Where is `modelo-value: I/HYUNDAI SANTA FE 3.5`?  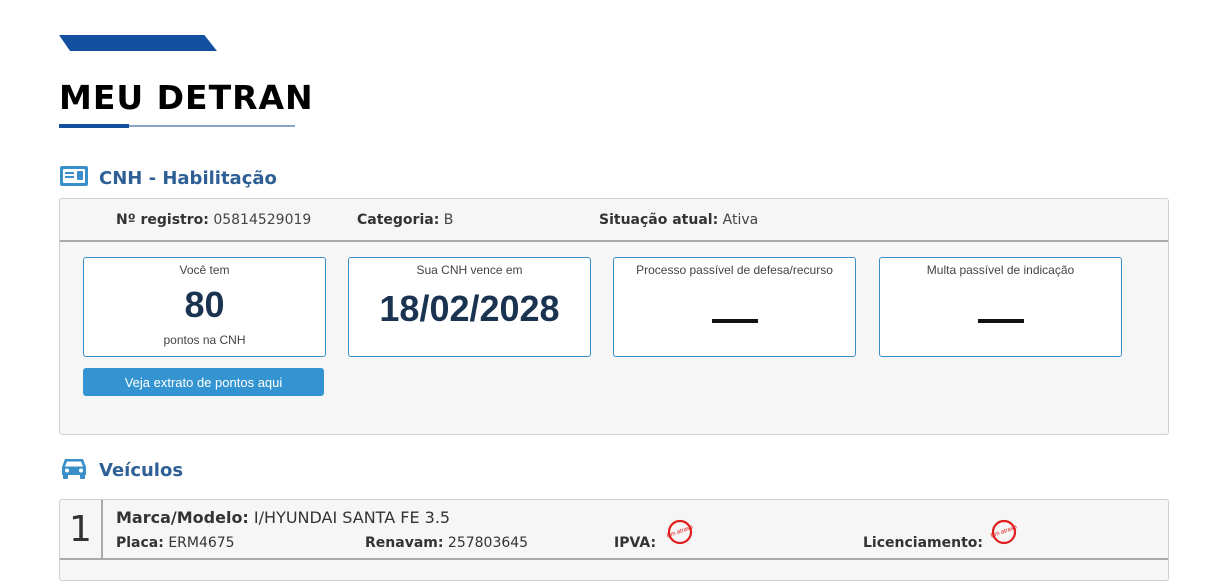 modelo-value: I/HYUNDAI SANTA FE 3.5 is located at coordinates (352, 517).